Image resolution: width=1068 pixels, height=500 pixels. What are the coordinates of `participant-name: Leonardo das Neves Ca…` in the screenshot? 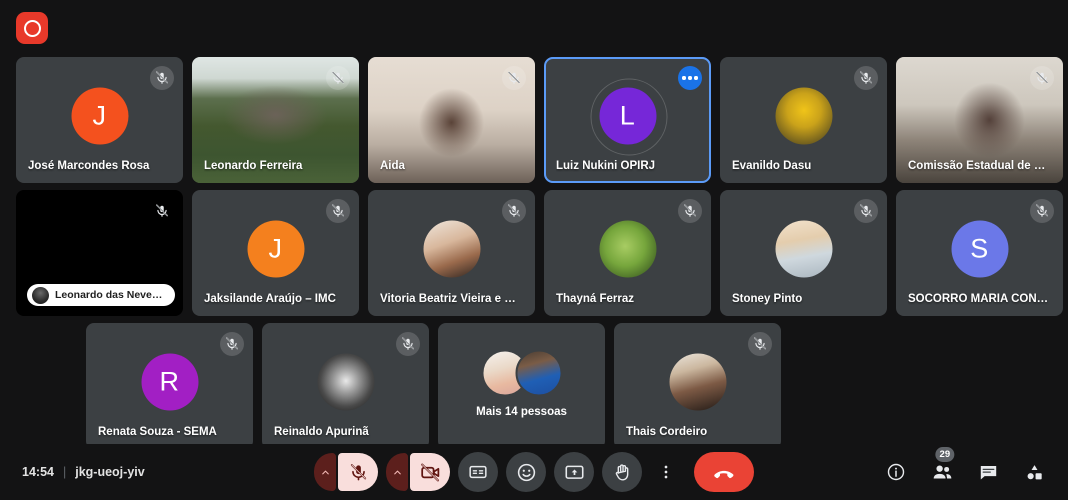 It's located at (109, 295).